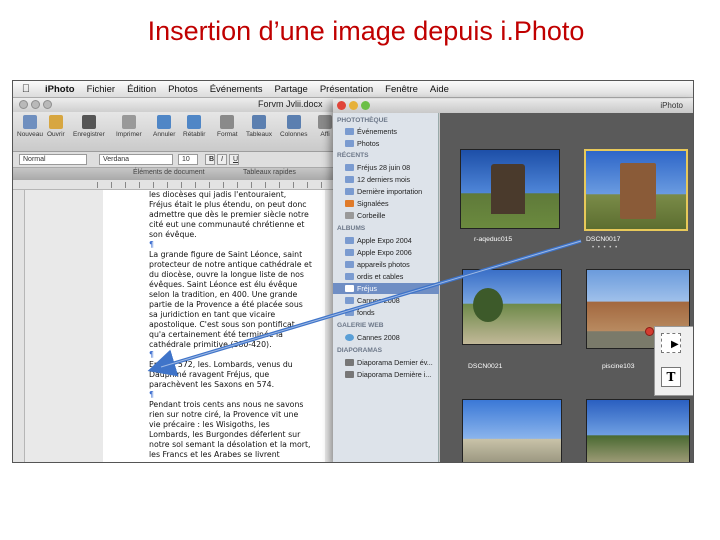  I want to click on slide-title: Insertion d’une image depuis i.Photo, so click(366, 31).